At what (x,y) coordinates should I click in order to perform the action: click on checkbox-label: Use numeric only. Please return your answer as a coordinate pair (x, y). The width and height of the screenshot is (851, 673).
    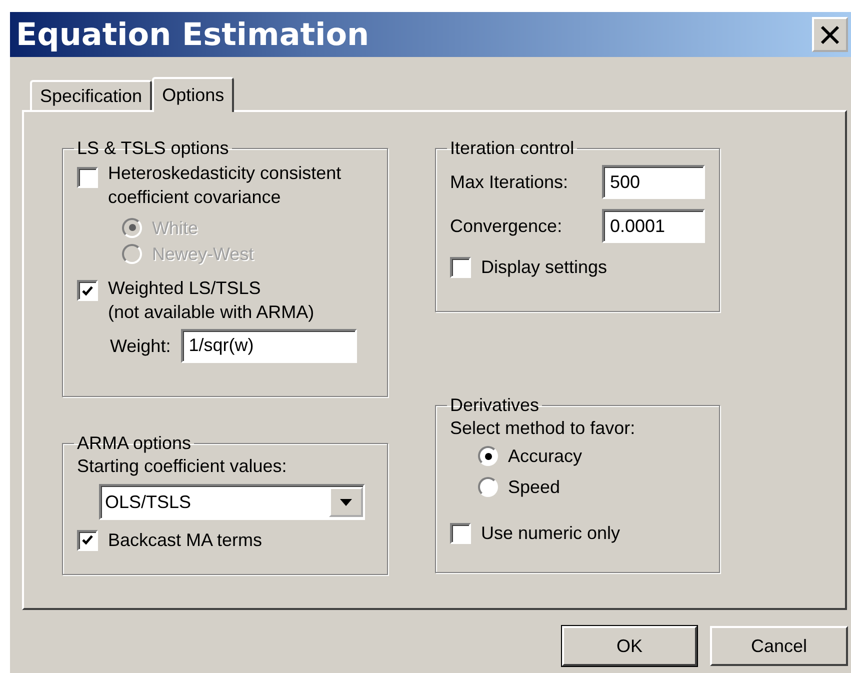
    Looking at the image, I should click on (550, 533).